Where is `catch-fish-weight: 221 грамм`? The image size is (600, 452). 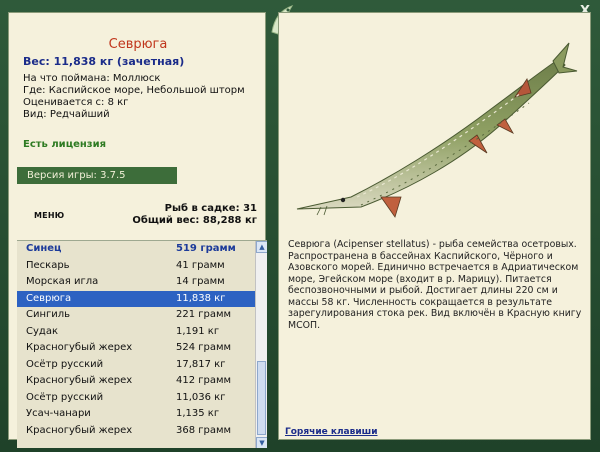
catch-fish-weight: 221 грамм is located at coordinates (204, 314).